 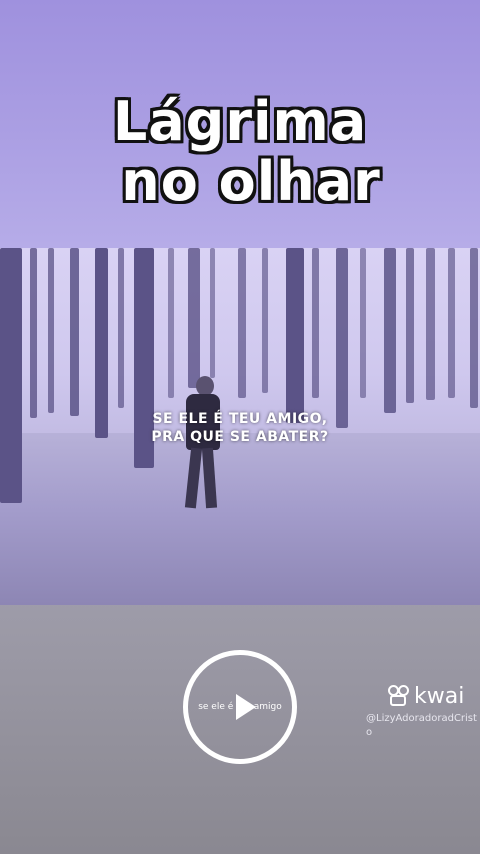 I want to click on video-caption: SE ELE É TEU AMIGO, PRA QUE SE ABATER?, so click(x=240, y=428).